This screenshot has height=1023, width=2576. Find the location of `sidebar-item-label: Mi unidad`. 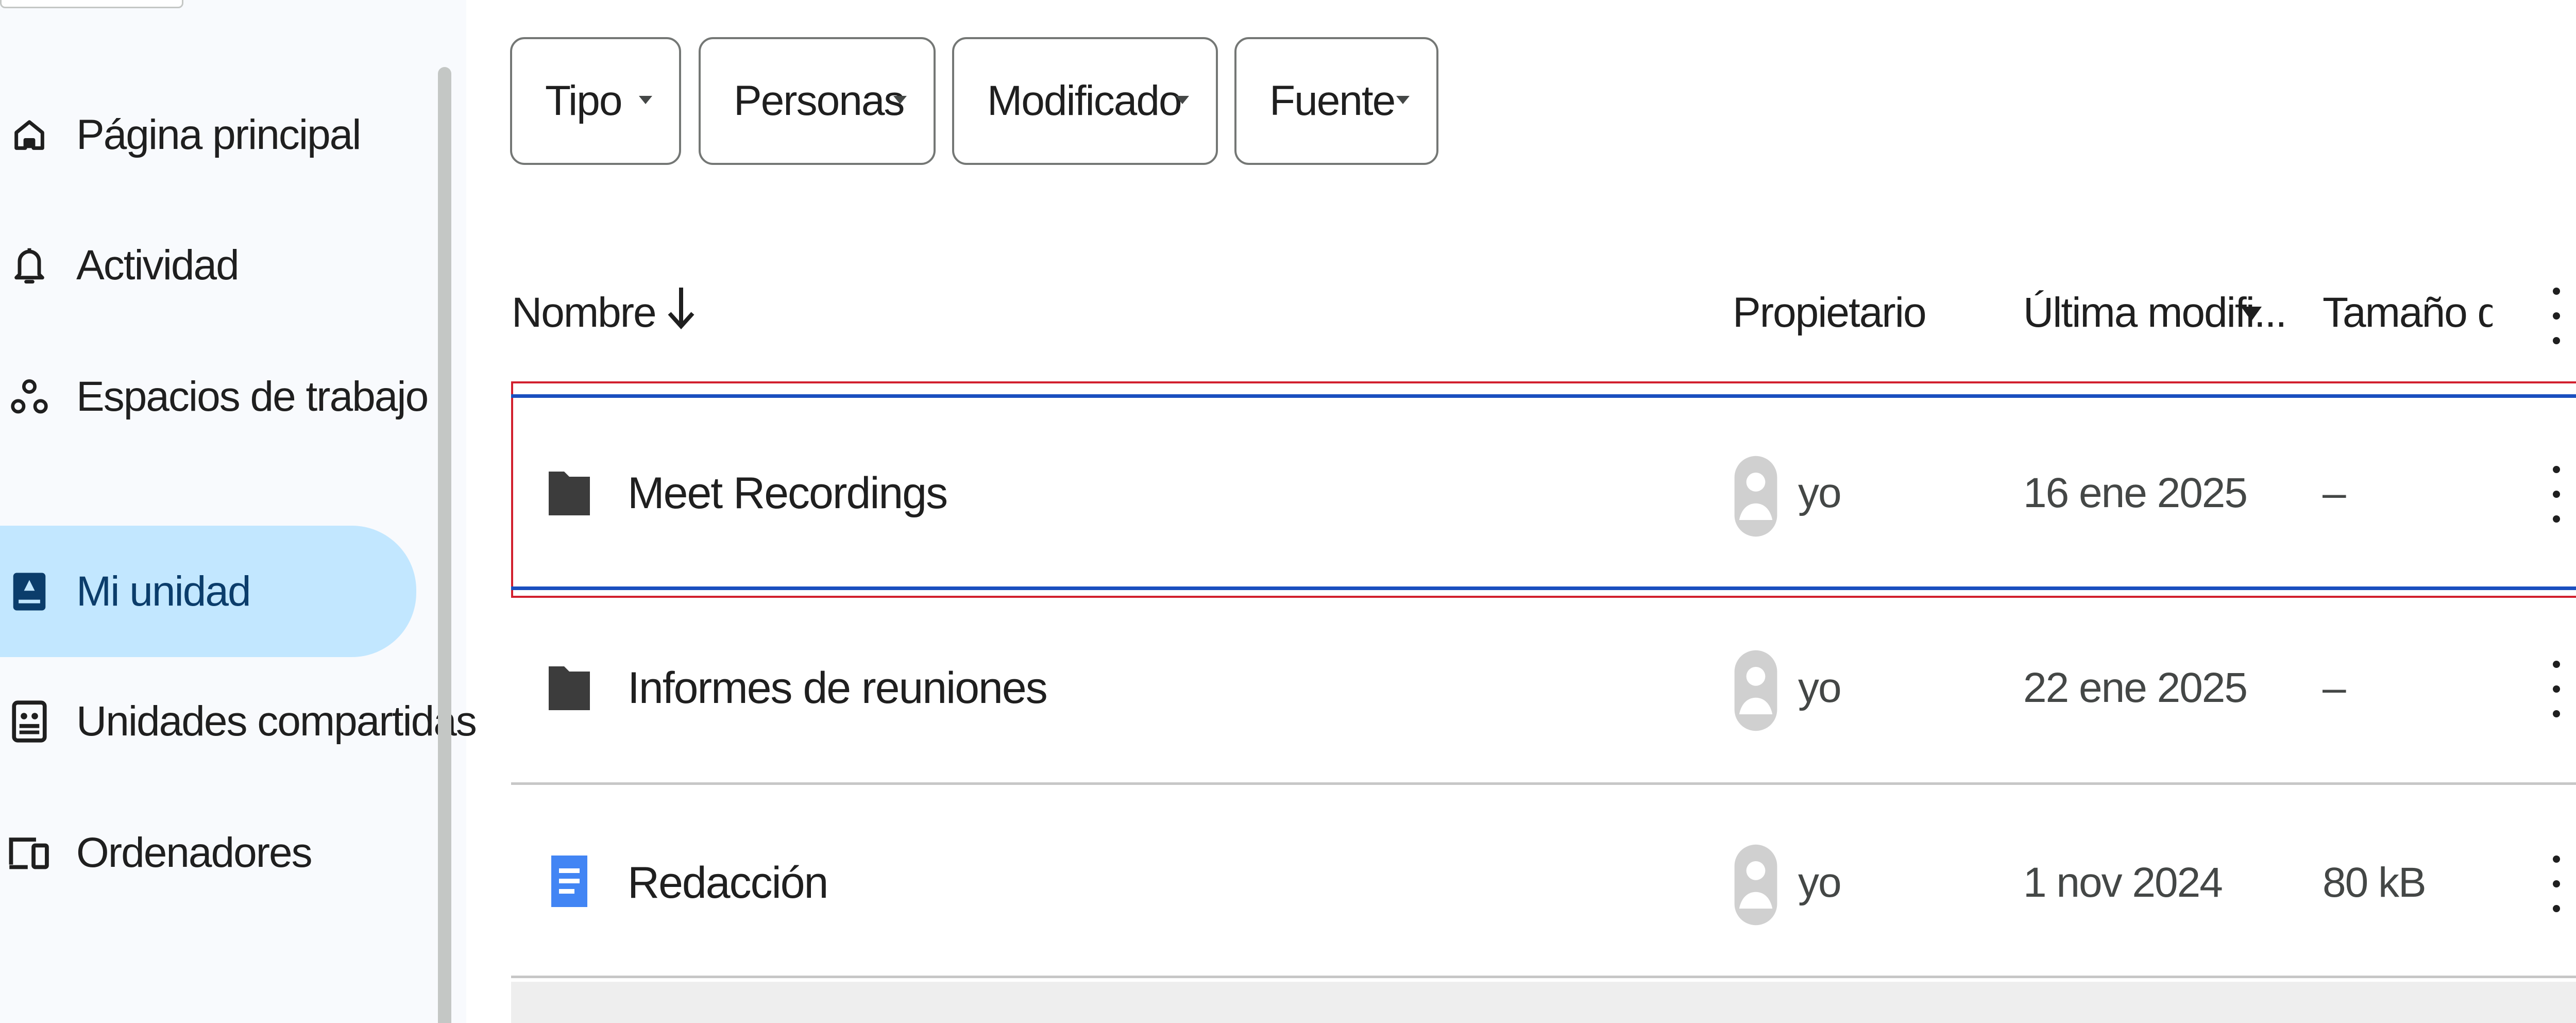

sidebar-item-label: Mi unidad is located at coordinates (163, 591).